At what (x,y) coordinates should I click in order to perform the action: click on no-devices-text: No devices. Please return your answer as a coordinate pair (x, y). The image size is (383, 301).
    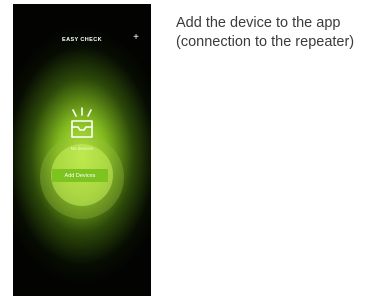
    Looking at the image, I should click on (82, 148).